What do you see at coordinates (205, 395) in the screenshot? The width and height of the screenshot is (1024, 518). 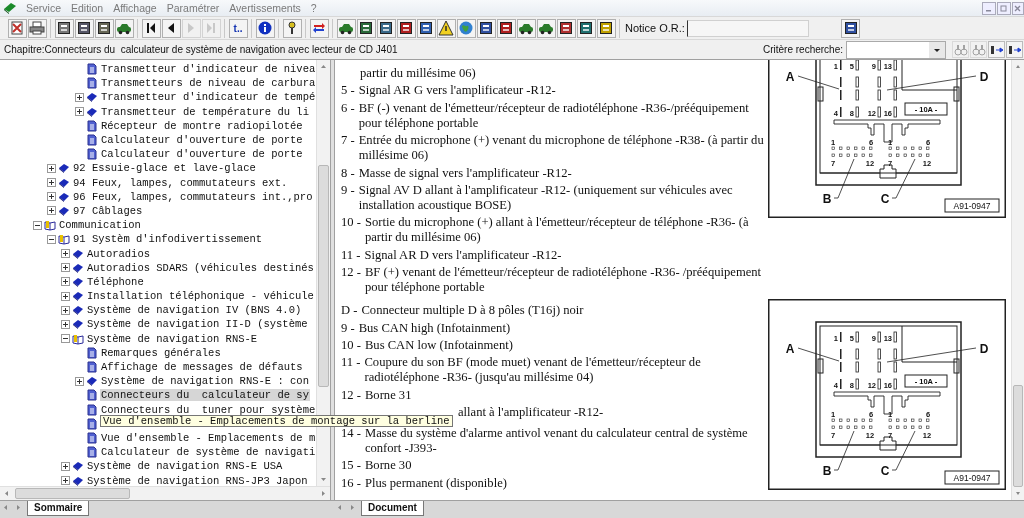 I see `tree-item: Connecteurs du calculateur de sy` at bounding box center [205, 395].